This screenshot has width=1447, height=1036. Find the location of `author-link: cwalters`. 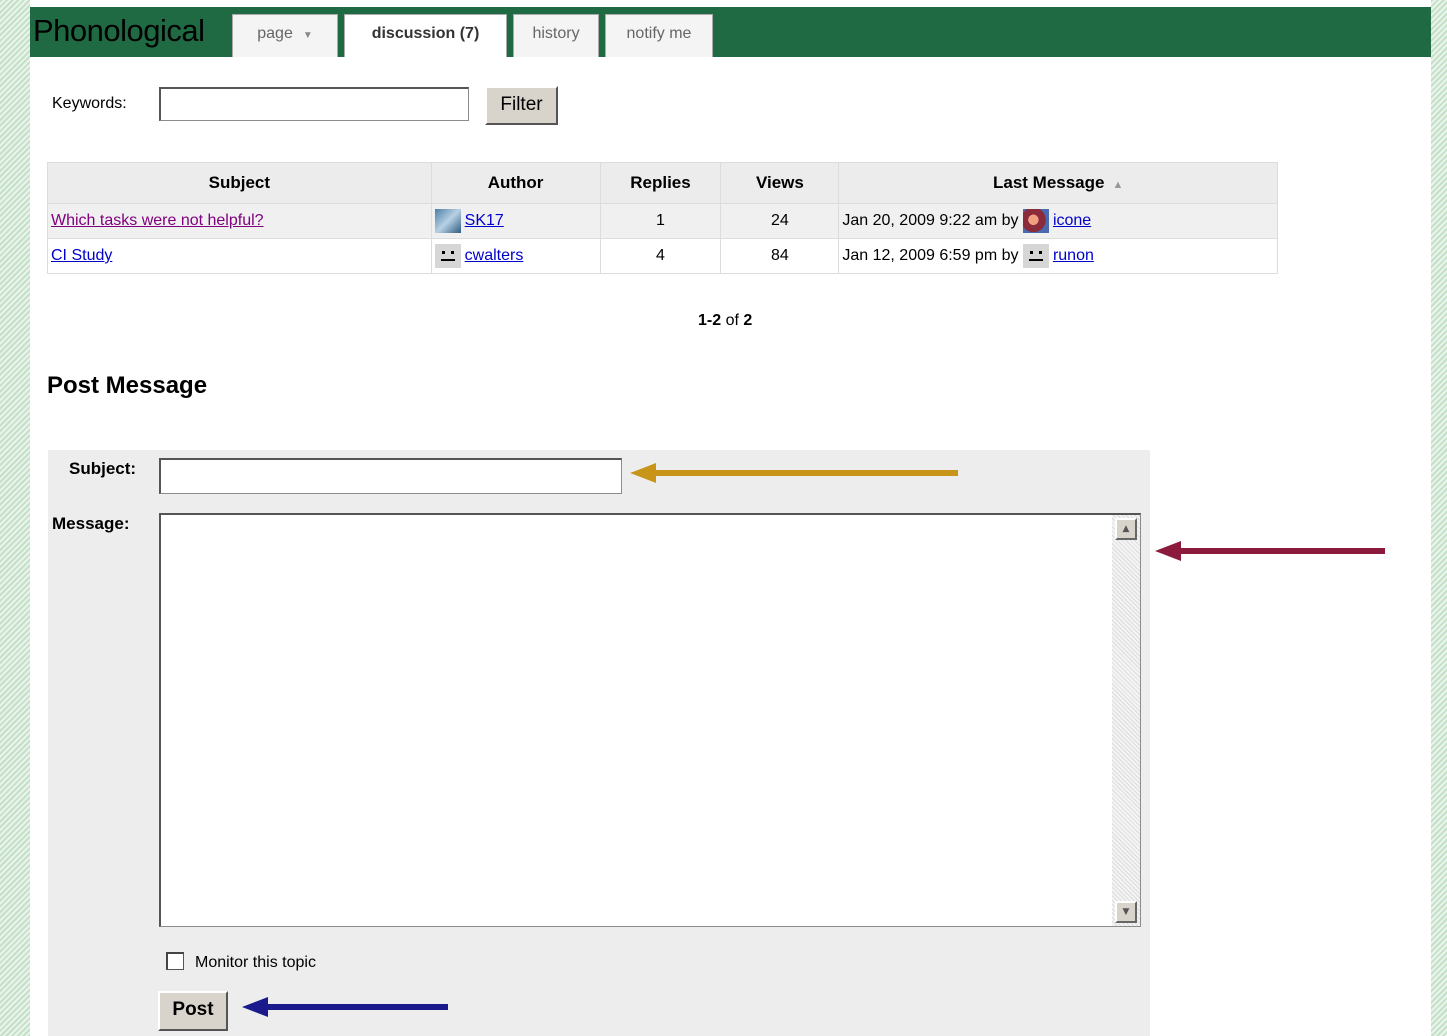

author-link: cwalters is located at coordinates (494, 255).